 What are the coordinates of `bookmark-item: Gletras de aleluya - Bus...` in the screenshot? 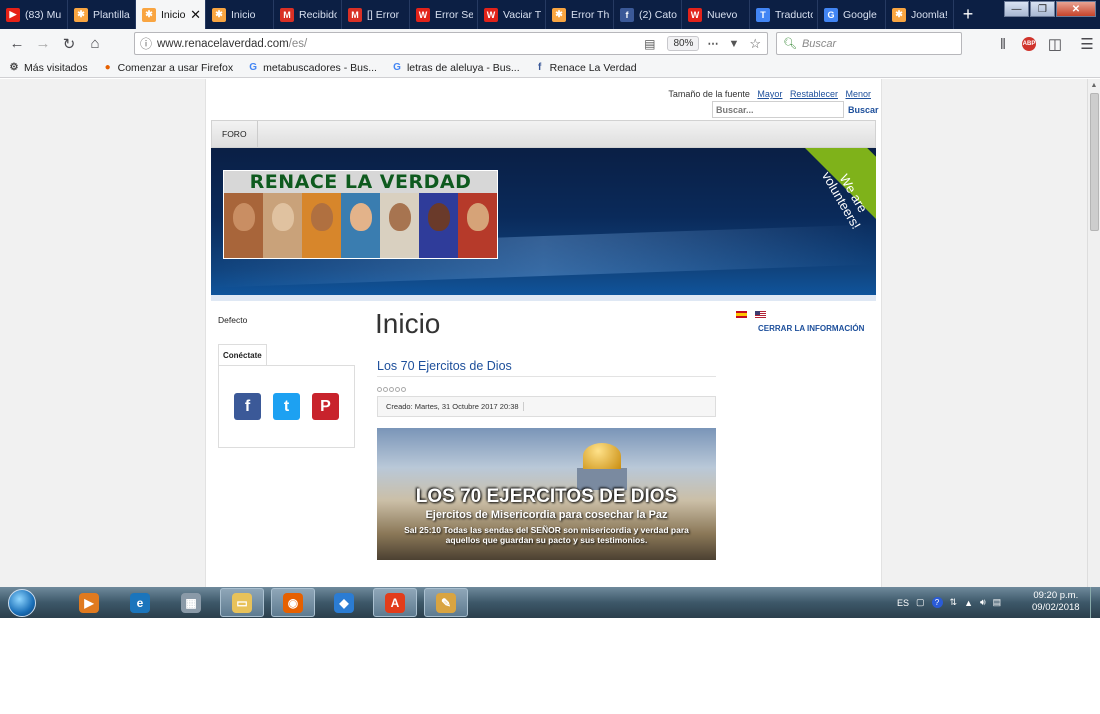 It's located at (455, 68).